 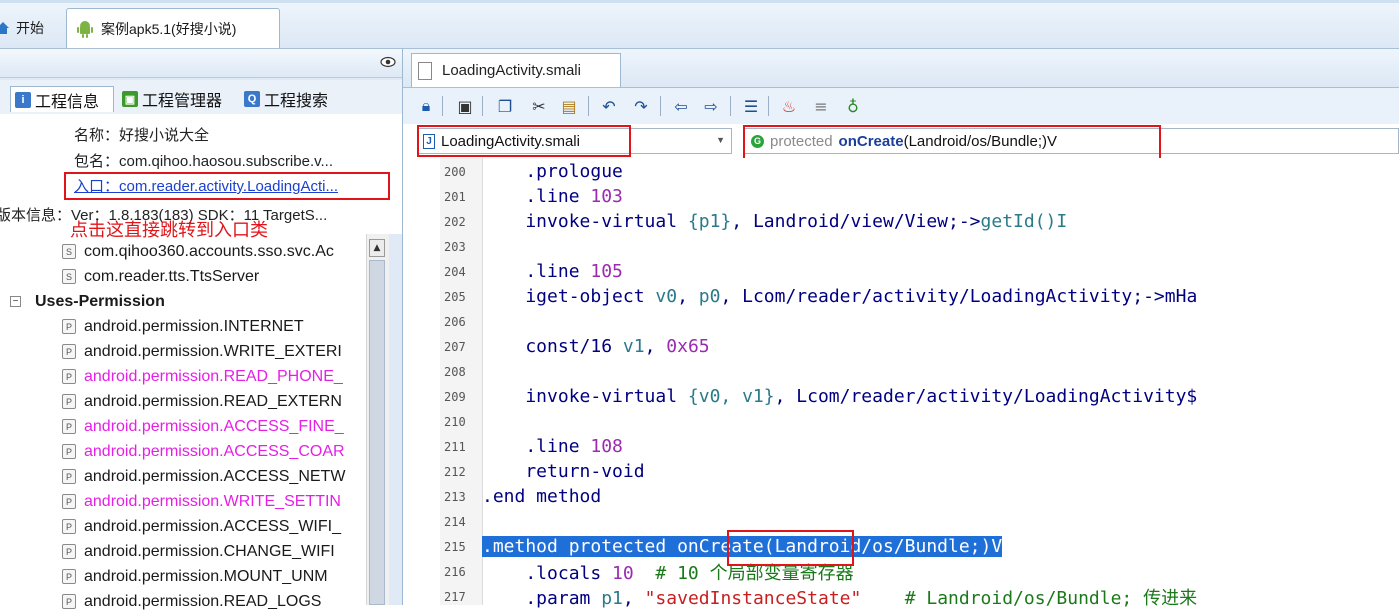 What do you see at coordinates (919, 196) in the screenshot?
I see `code-line: 201 .line 103` at bounding box center [919, 196].